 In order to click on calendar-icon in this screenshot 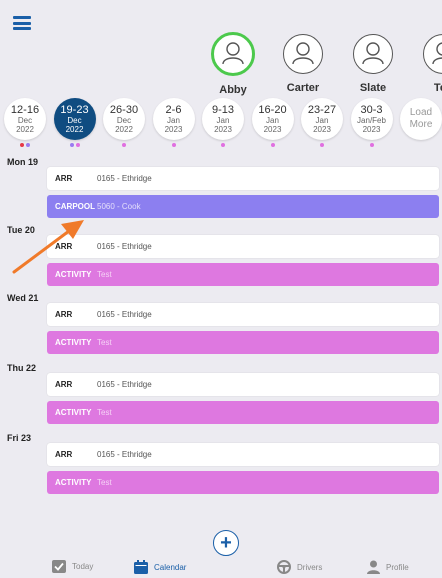, I will do `click(141, 567)`.